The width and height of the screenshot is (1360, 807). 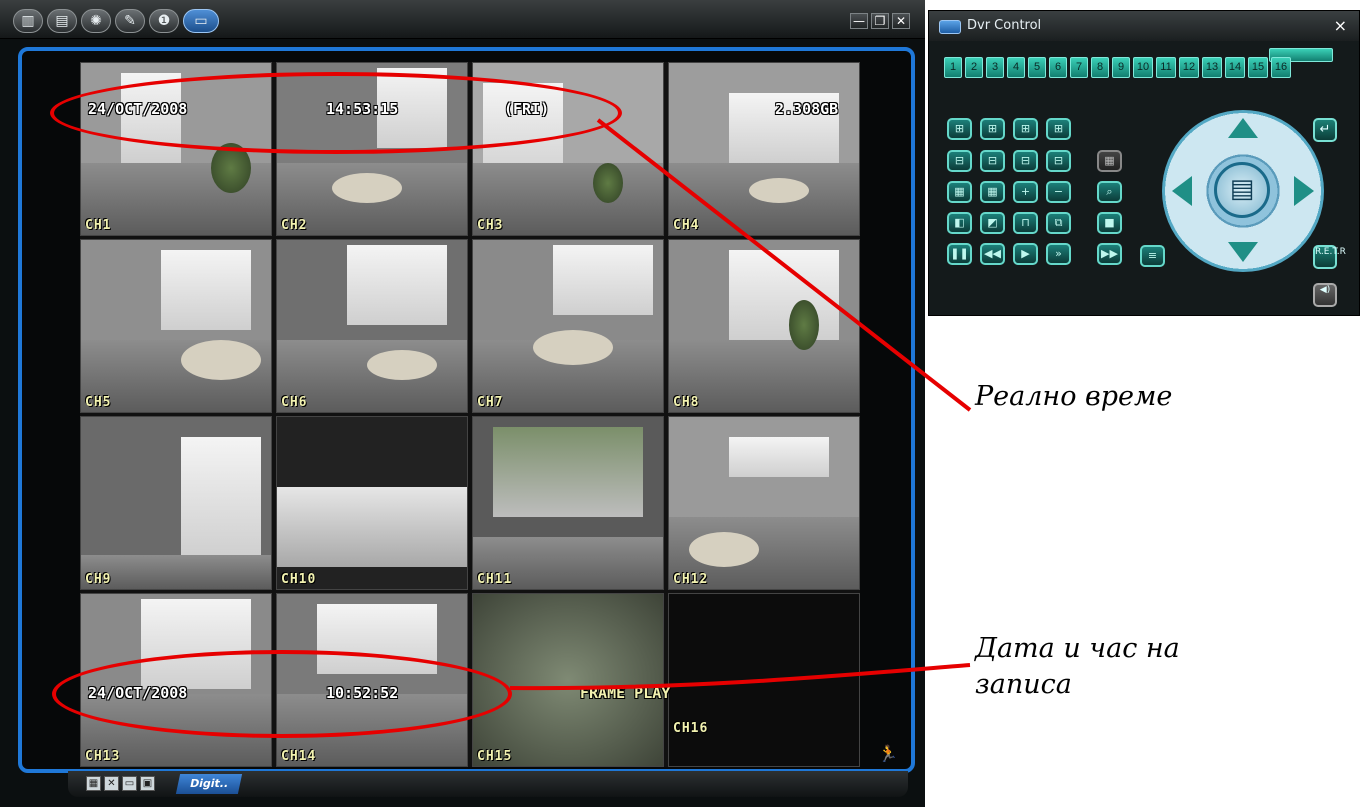 What do you see at coordinates (1212, 67) in the screenshot?
I see `channel-button-13: 13` at bounding box center [1212, 67].